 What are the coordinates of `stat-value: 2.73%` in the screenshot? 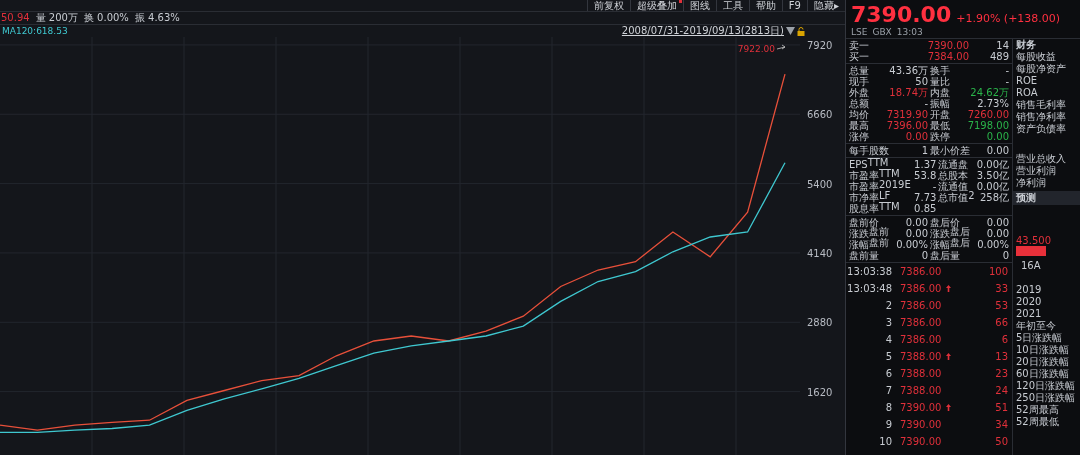 It's located at (992, 103).